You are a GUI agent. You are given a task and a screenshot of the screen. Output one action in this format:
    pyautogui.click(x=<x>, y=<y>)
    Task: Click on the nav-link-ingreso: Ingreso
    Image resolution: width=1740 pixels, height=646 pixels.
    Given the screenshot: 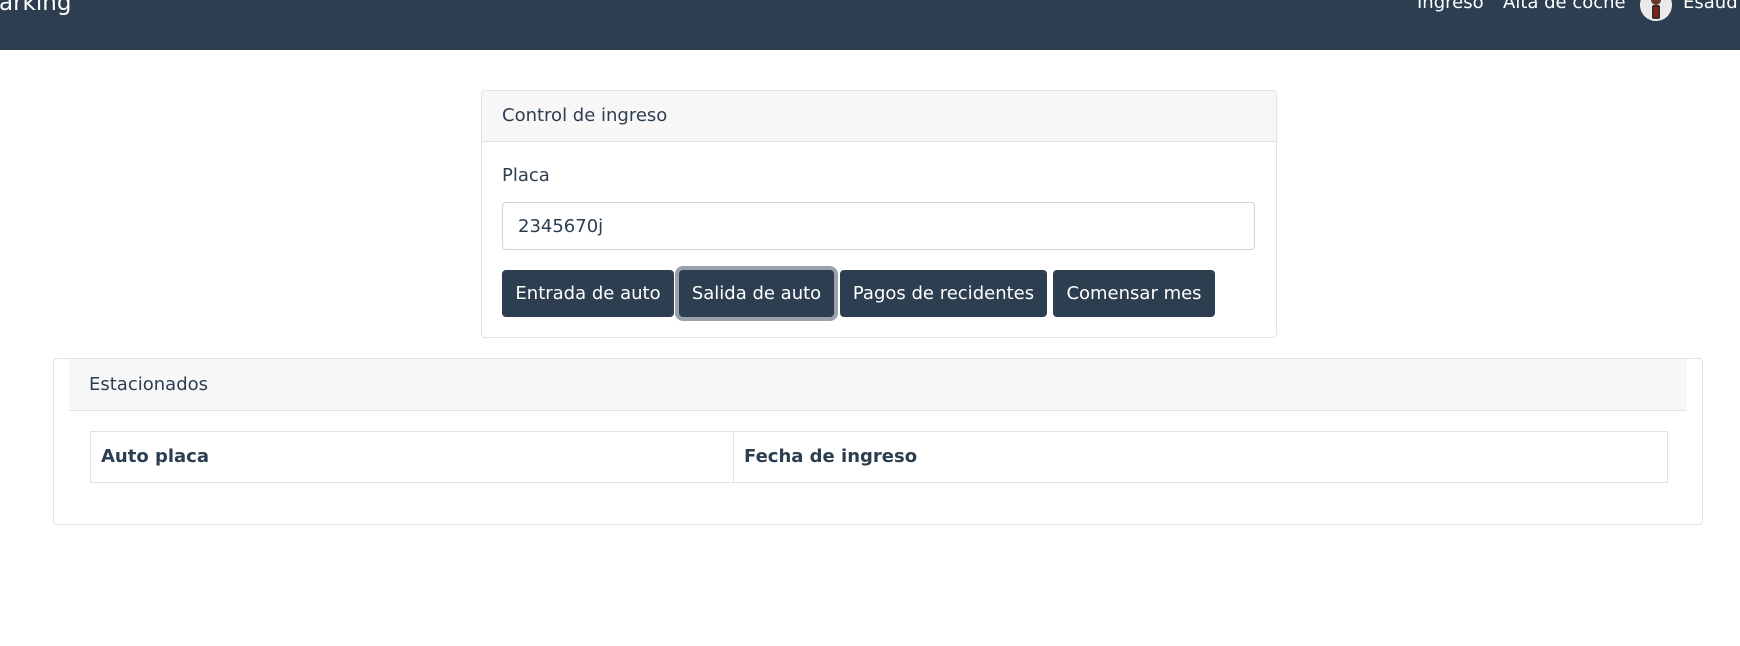 What is the action you would take?
    pyautogui.click(x=1450, y=7)
    